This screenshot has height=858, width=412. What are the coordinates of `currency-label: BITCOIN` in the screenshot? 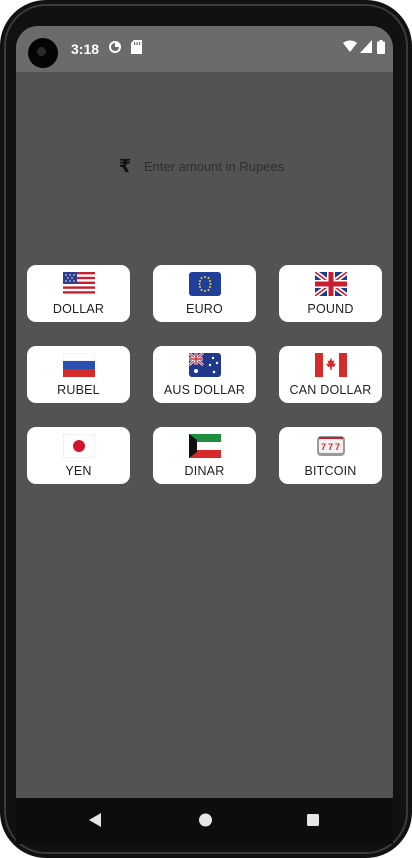 It's located at (330, 471).